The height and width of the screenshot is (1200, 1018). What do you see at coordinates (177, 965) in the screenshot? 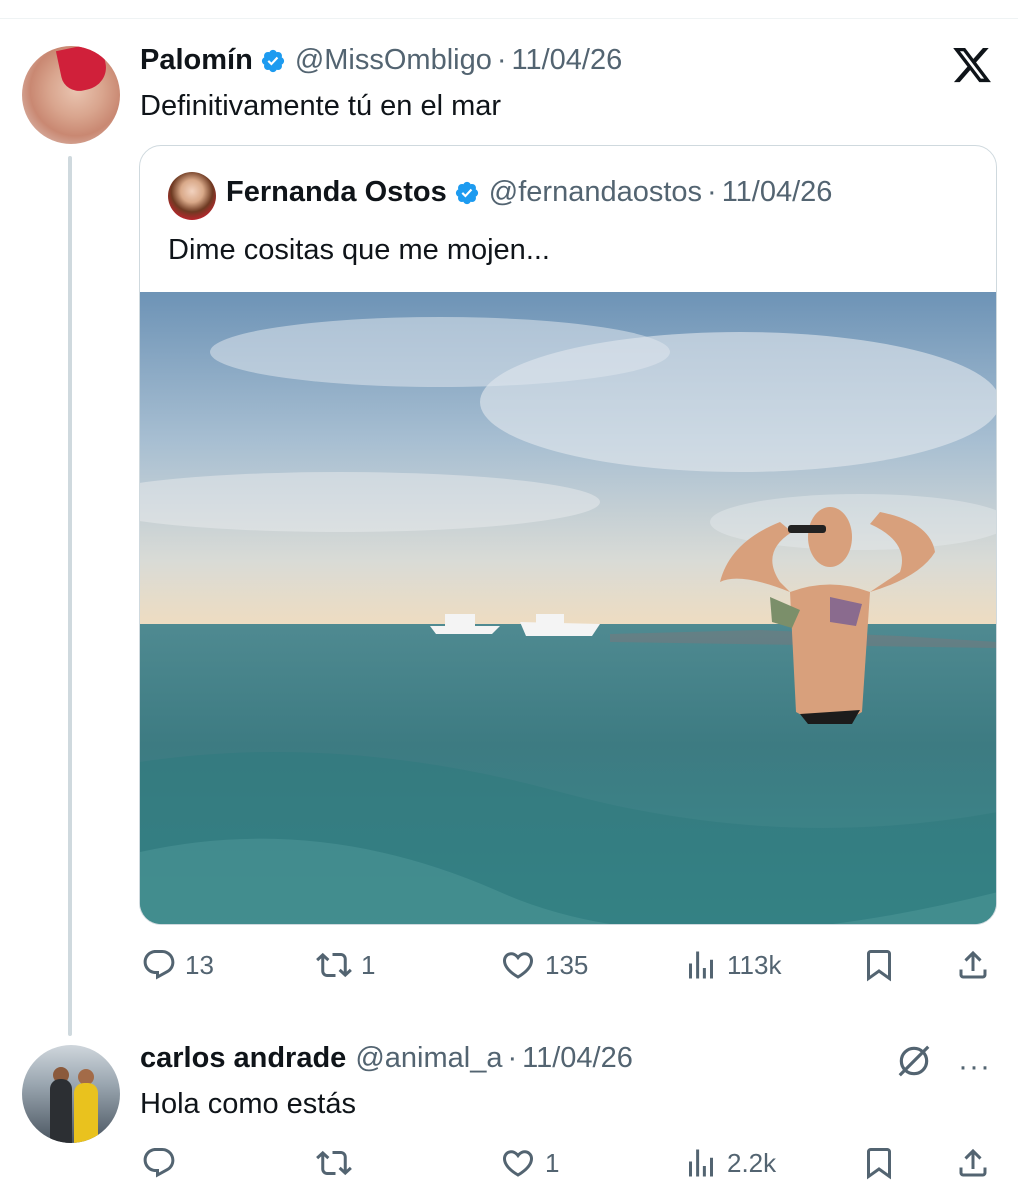
I see `reply-button: 13` at bounding box center [177, 965].